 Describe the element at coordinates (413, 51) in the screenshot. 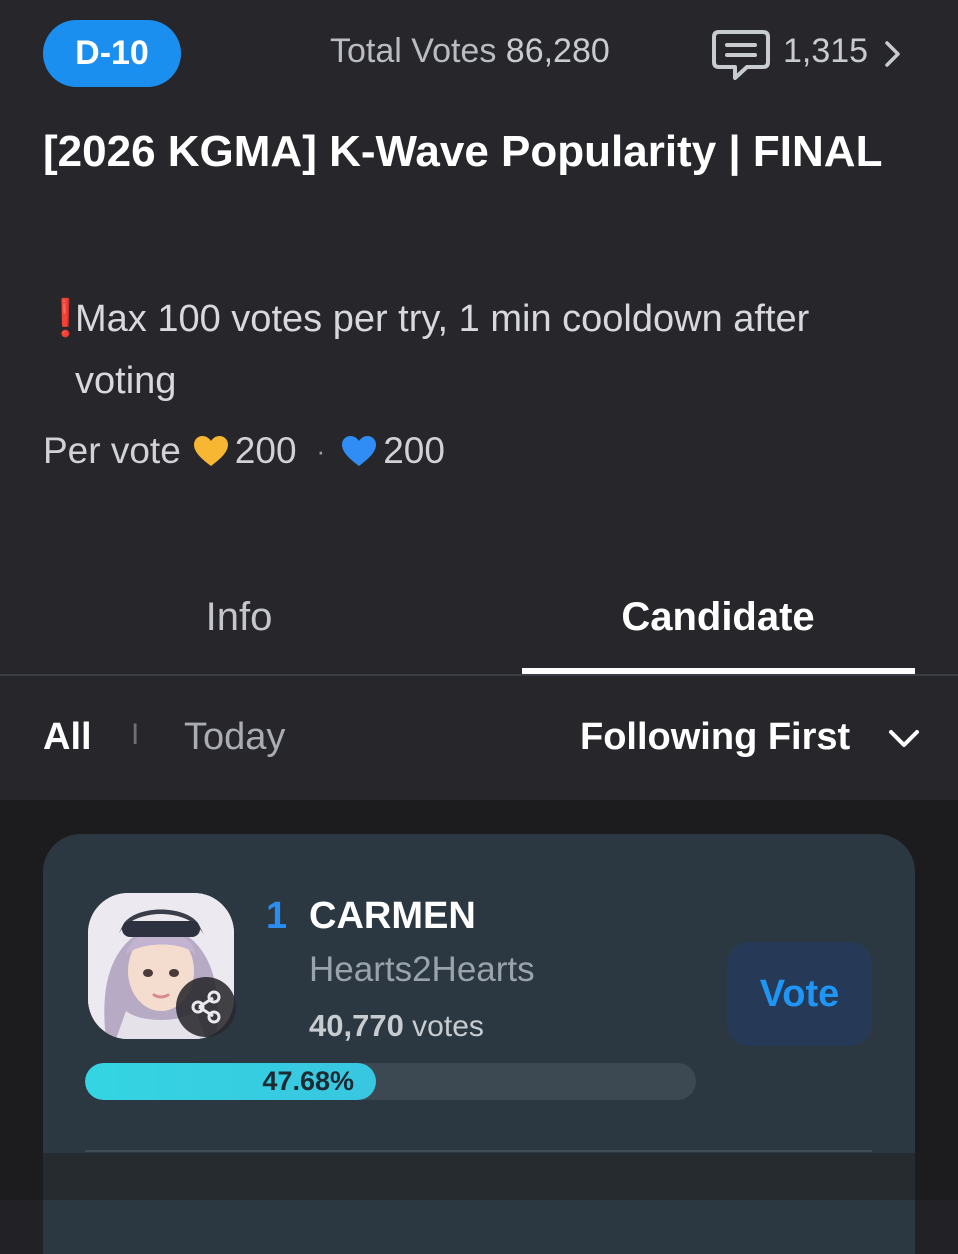

I see `total-votes-label: Total Votes` at that location.